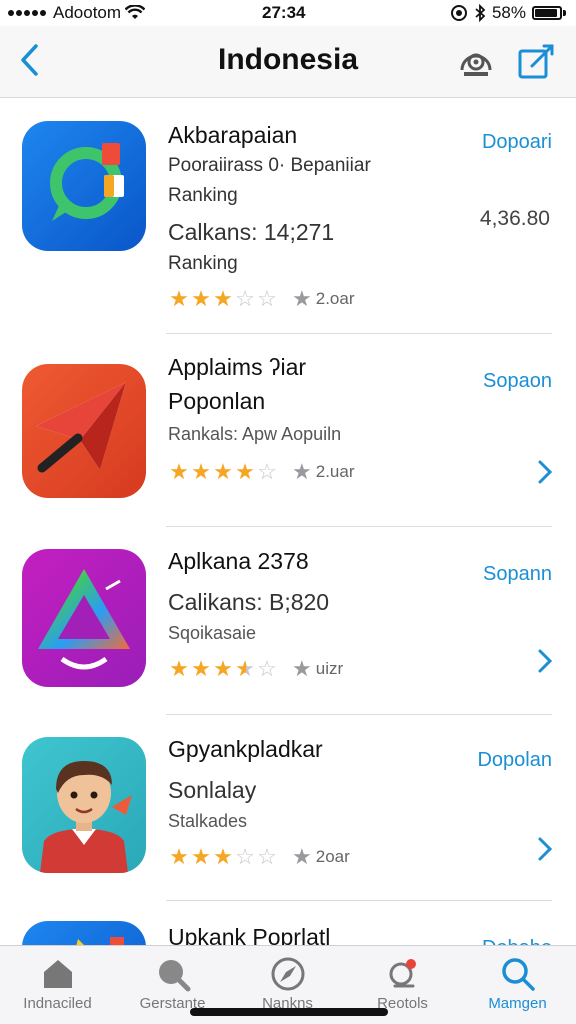  What do you see at coordinates (233, 135) in the screenshot?
I see `app-name: Akbarapaian` at bounding box center [233, 135].